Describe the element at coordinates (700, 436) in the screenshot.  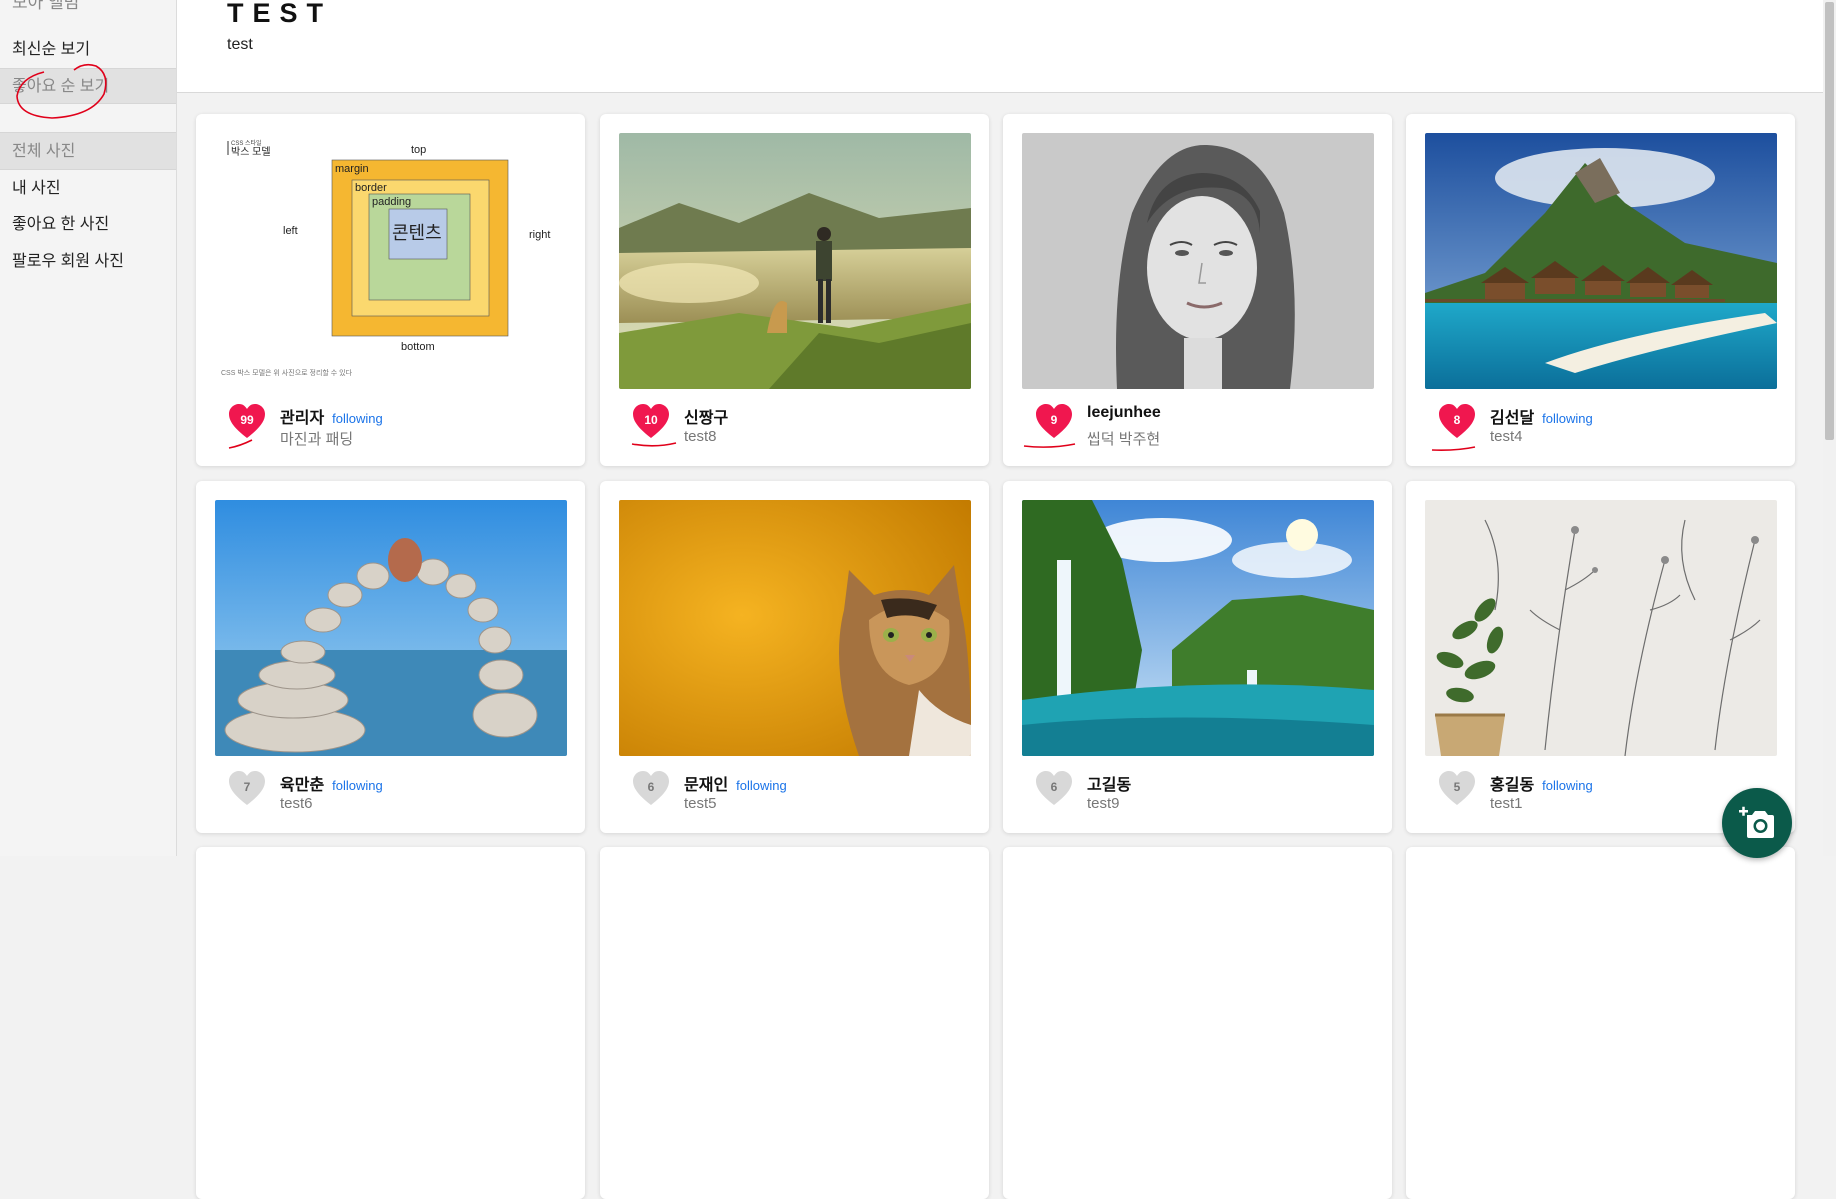
I see `post-caption: test8` at that location.